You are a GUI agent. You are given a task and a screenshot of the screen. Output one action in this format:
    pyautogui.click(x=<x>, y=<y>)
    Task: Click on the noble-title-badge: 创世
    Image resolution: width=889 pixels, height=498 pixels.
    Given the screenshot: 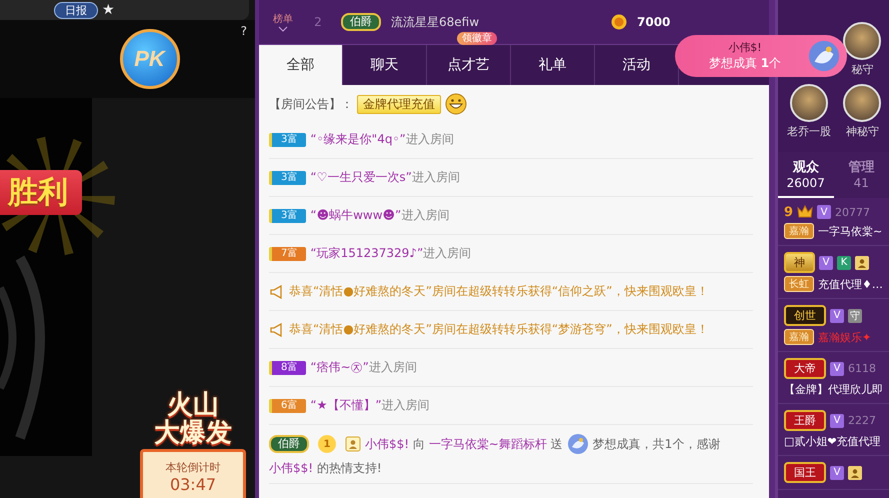 What is the action you would take?
    pyautogui.click(x=805, y=315)
    